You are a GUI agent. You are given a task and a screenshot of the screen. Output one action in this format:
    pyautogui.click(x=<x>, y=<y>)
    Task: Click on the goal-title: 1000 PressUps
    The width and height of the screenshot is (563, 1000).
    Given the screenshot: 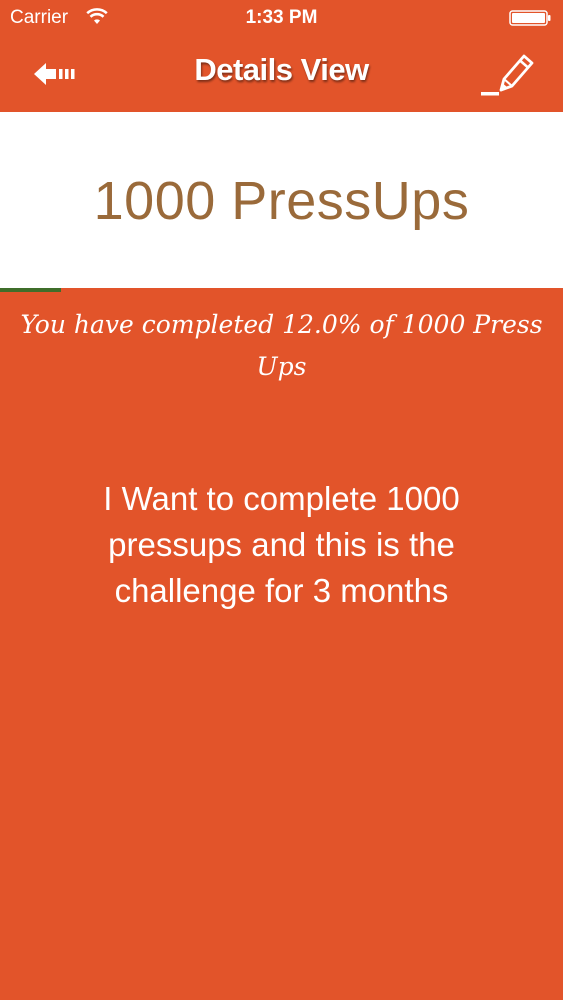 What is the action you would take?
    pyautogui.click(x=281, y=201)
    